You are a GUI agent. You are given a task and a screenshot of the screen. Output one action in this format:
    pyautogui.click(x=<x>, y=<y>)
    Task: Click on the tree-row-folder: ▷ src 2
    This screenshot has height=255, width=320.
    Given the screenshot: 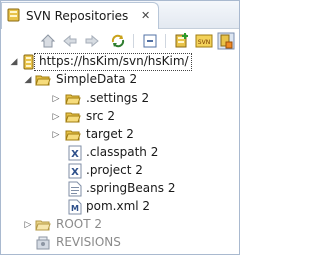 What is the action you would take?
    pyautogui.click(x=120, y=117)
    